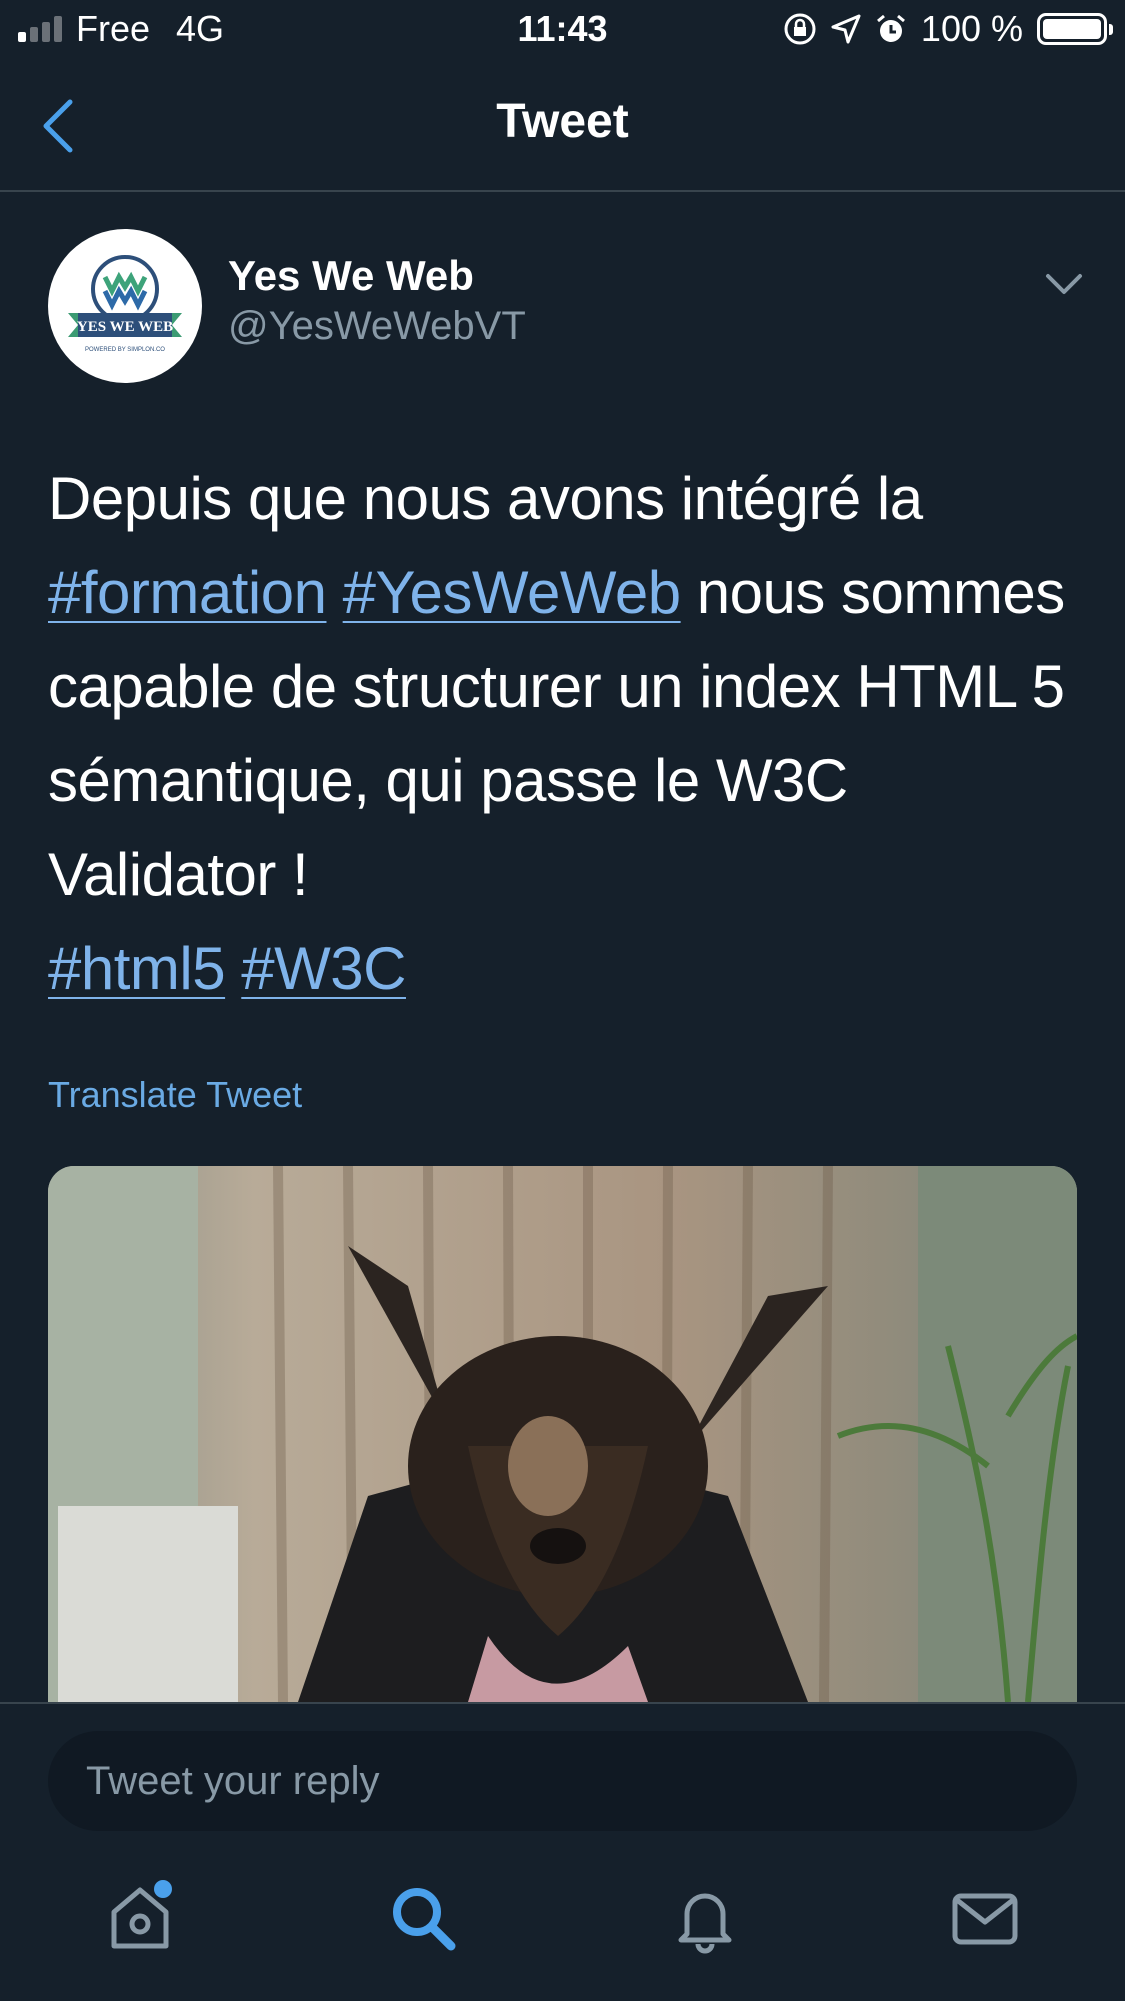 The width and height of the screenshot is (1125, 2001). What do you see at coordinates (562, 121) in the screenshot?
I see `page-title: Tweet` at bounding box center [562, 121].